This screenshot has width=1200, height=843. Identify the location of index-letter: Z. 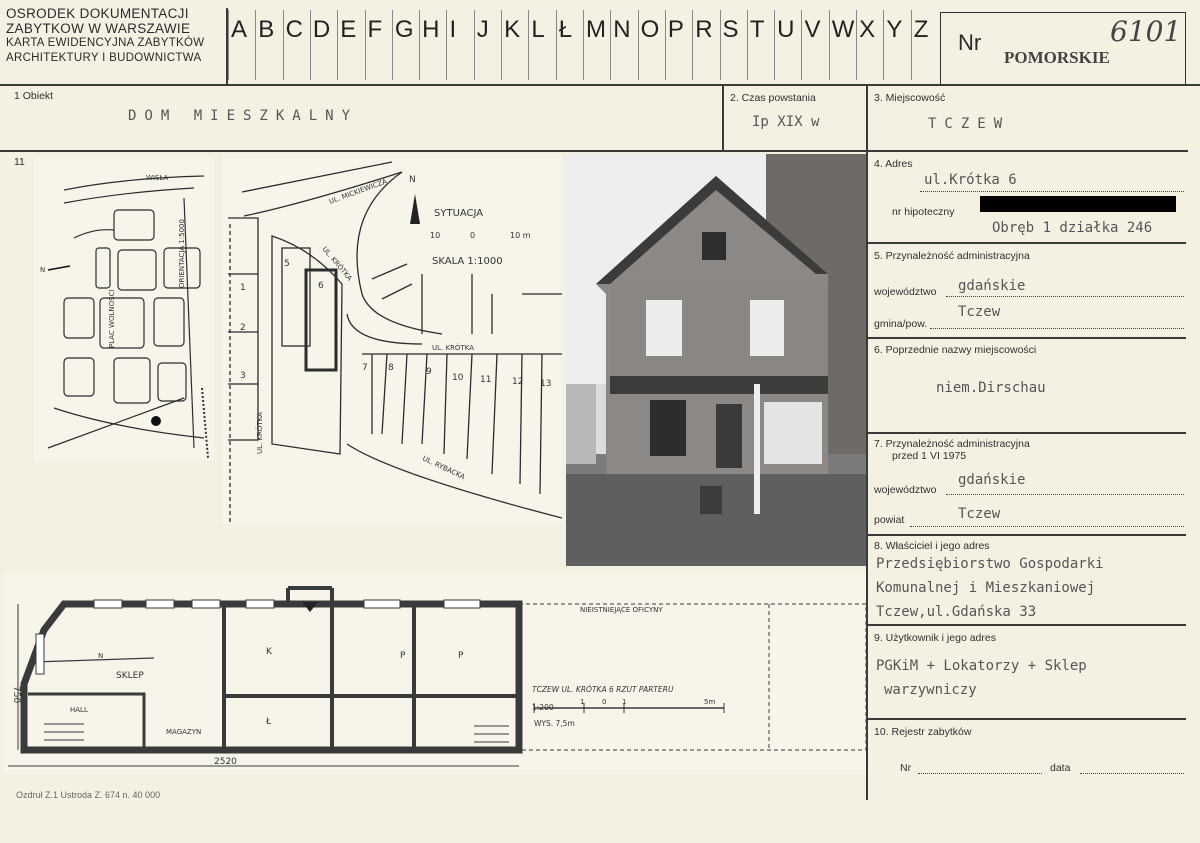
(921, 29).